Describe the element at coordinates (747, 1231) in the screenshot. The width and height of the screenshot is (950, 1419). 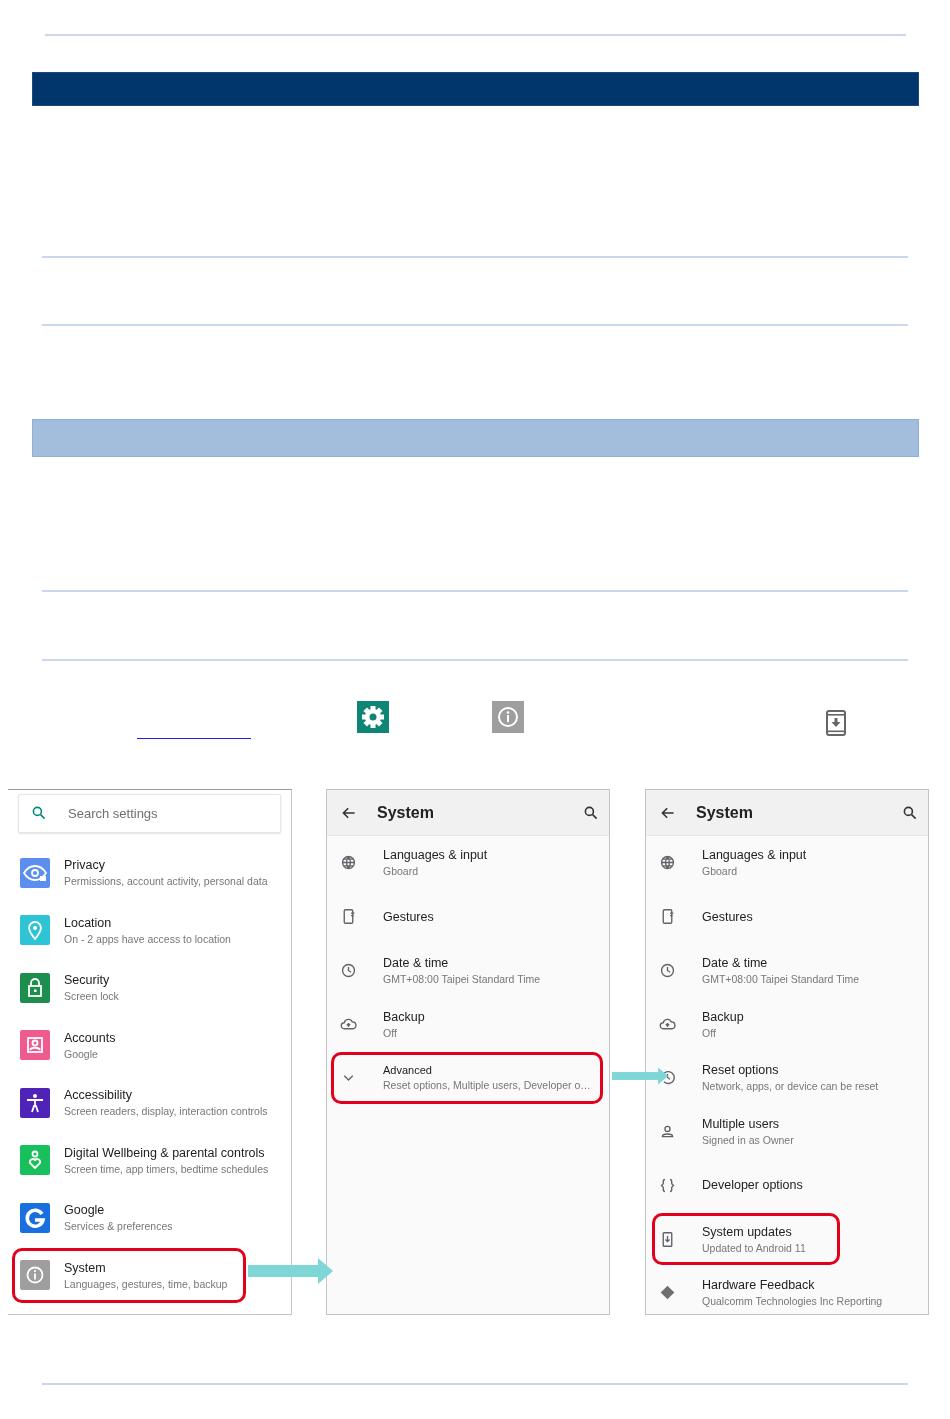
I see `item-title: System updates` at that location.